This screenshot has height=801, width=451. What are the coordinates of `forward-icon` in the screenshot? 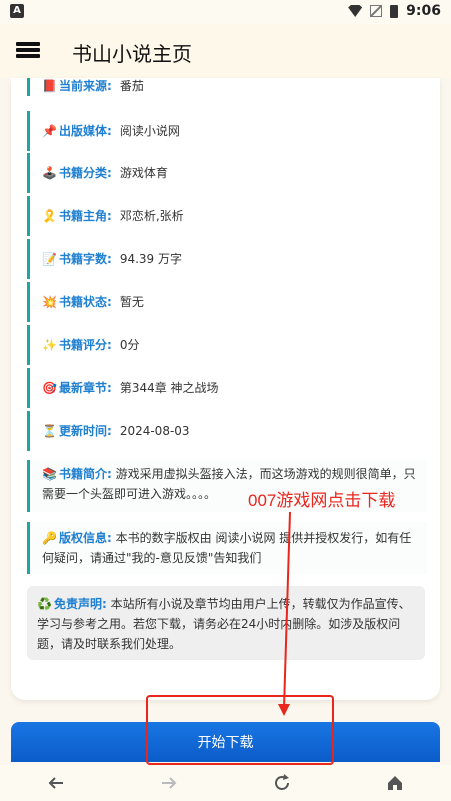 It's located at (169, 783).